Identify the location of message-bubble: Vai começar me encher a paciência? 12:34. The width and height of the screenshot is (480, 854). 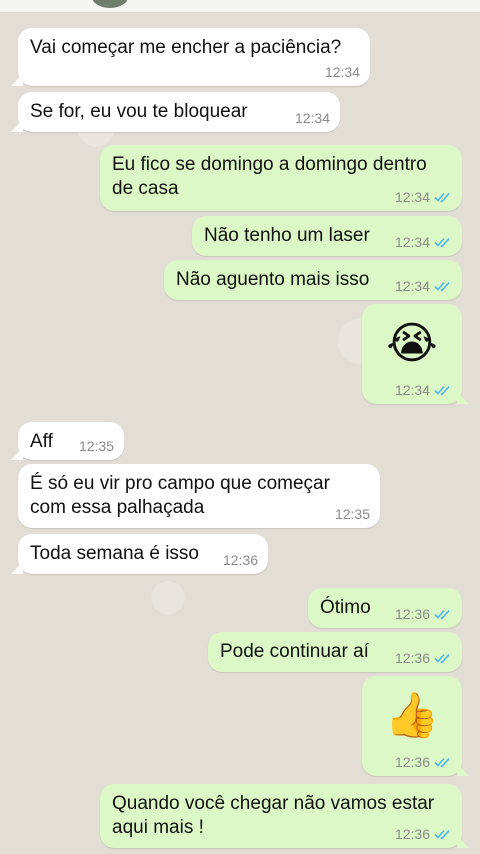
(190, 57).